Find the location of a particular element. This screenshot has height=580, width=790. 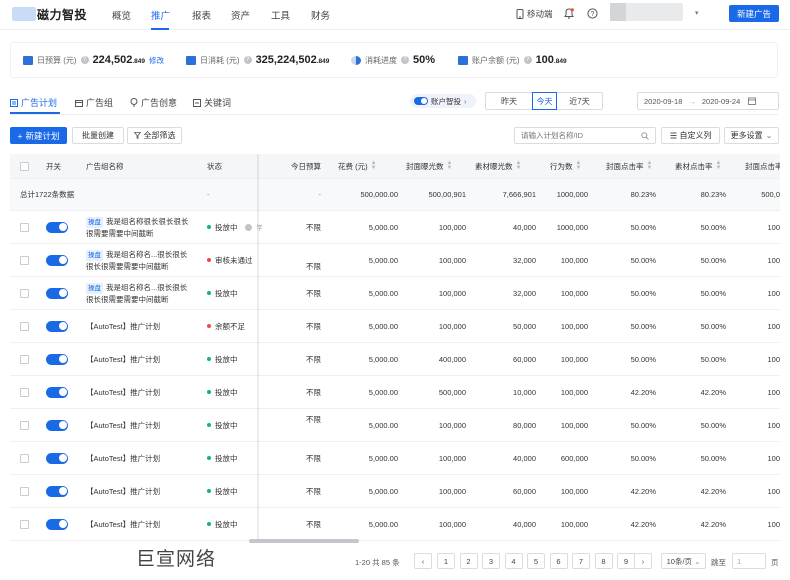

page-button: 4 is located at coordinates (513, 561).